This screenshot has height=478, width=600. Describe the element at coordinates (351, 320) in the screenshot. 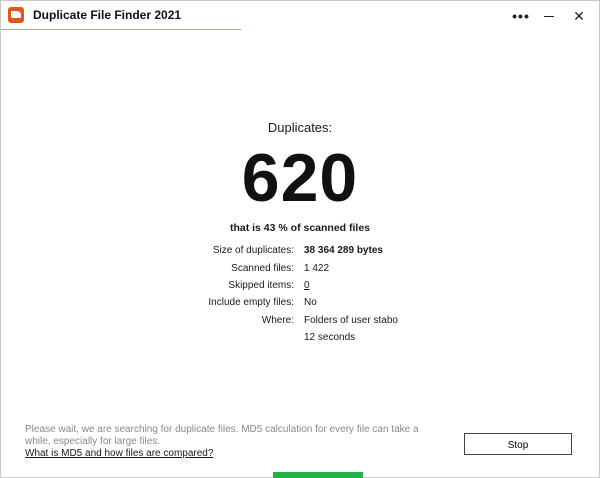

I see `detail-value: Folders of user stabo` at that location.